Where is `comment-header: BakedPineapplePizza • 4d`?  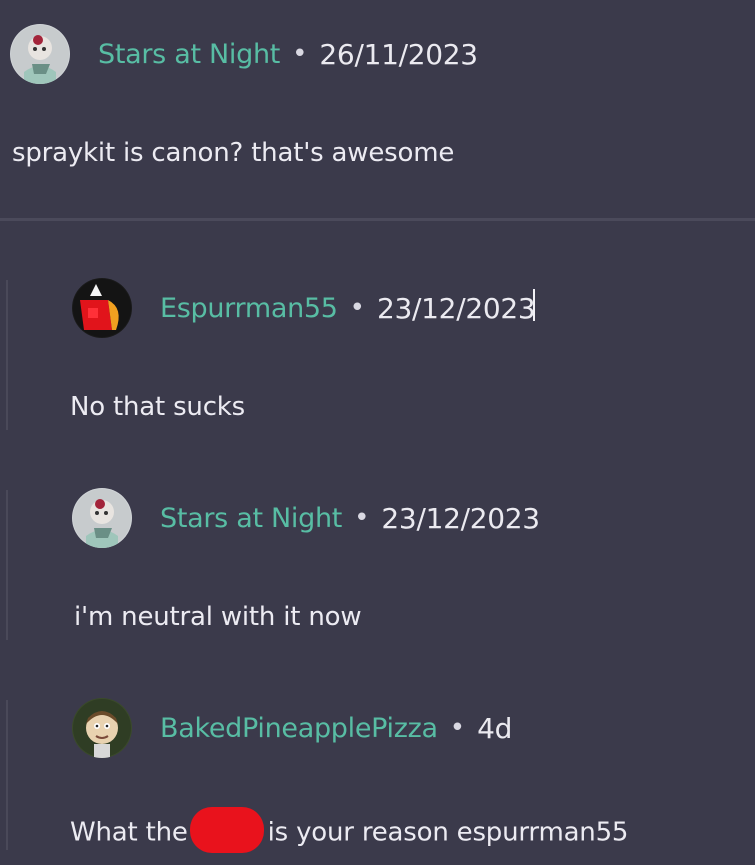
comment-header: BakedPineapplePizza • 4d is located at coordinates (292, 728).